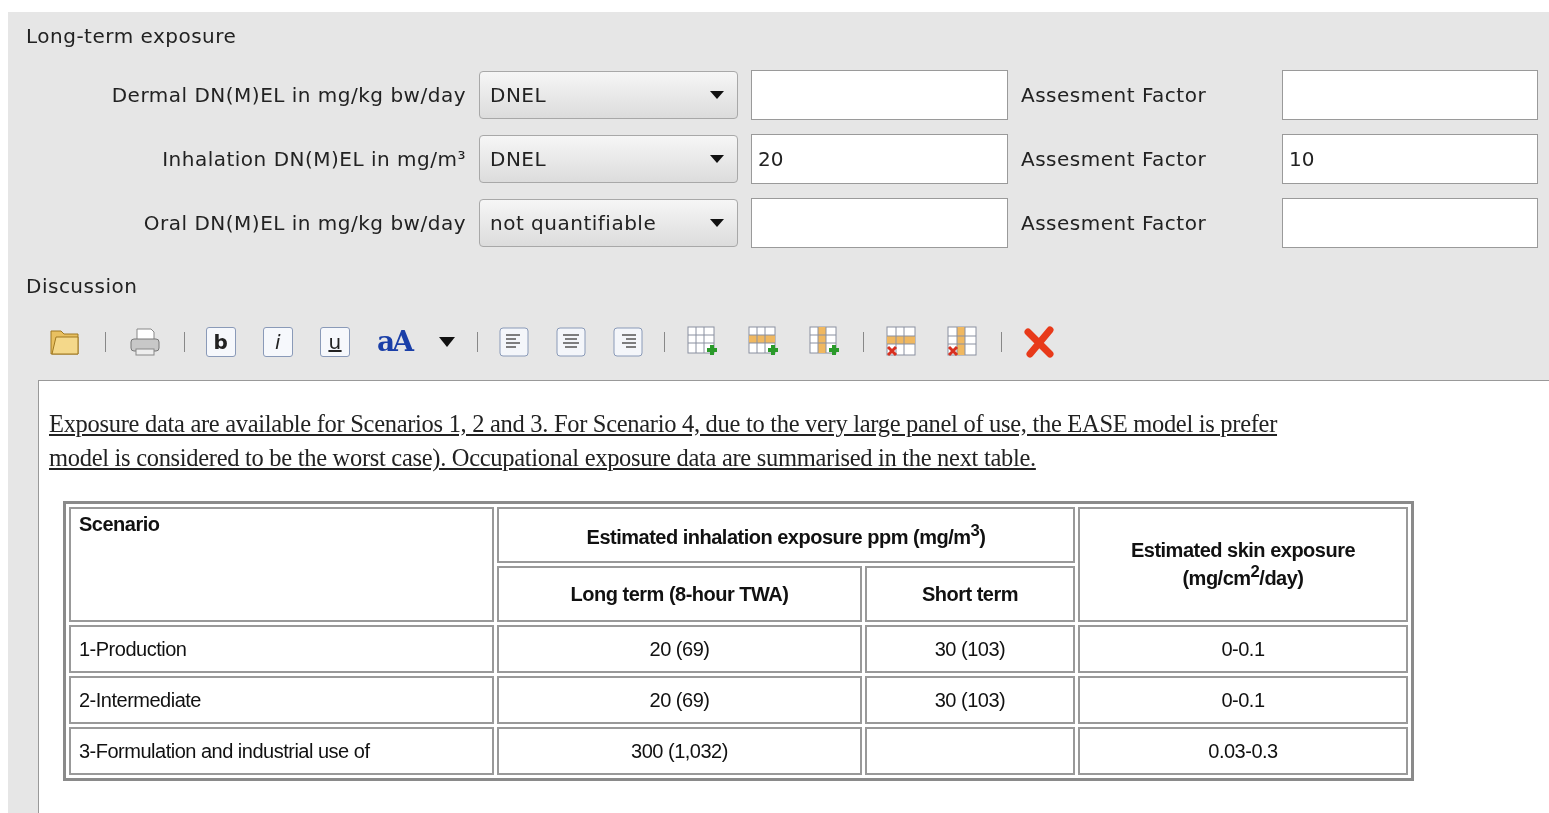 This screenshot has width=1549, height=813. What do you see at coordinates (786, 535) in the screenshot?
I see `table-header: Estimated inhalation exposure ppm (mg/m$^{3}$)` at bounding box center [786, 535].